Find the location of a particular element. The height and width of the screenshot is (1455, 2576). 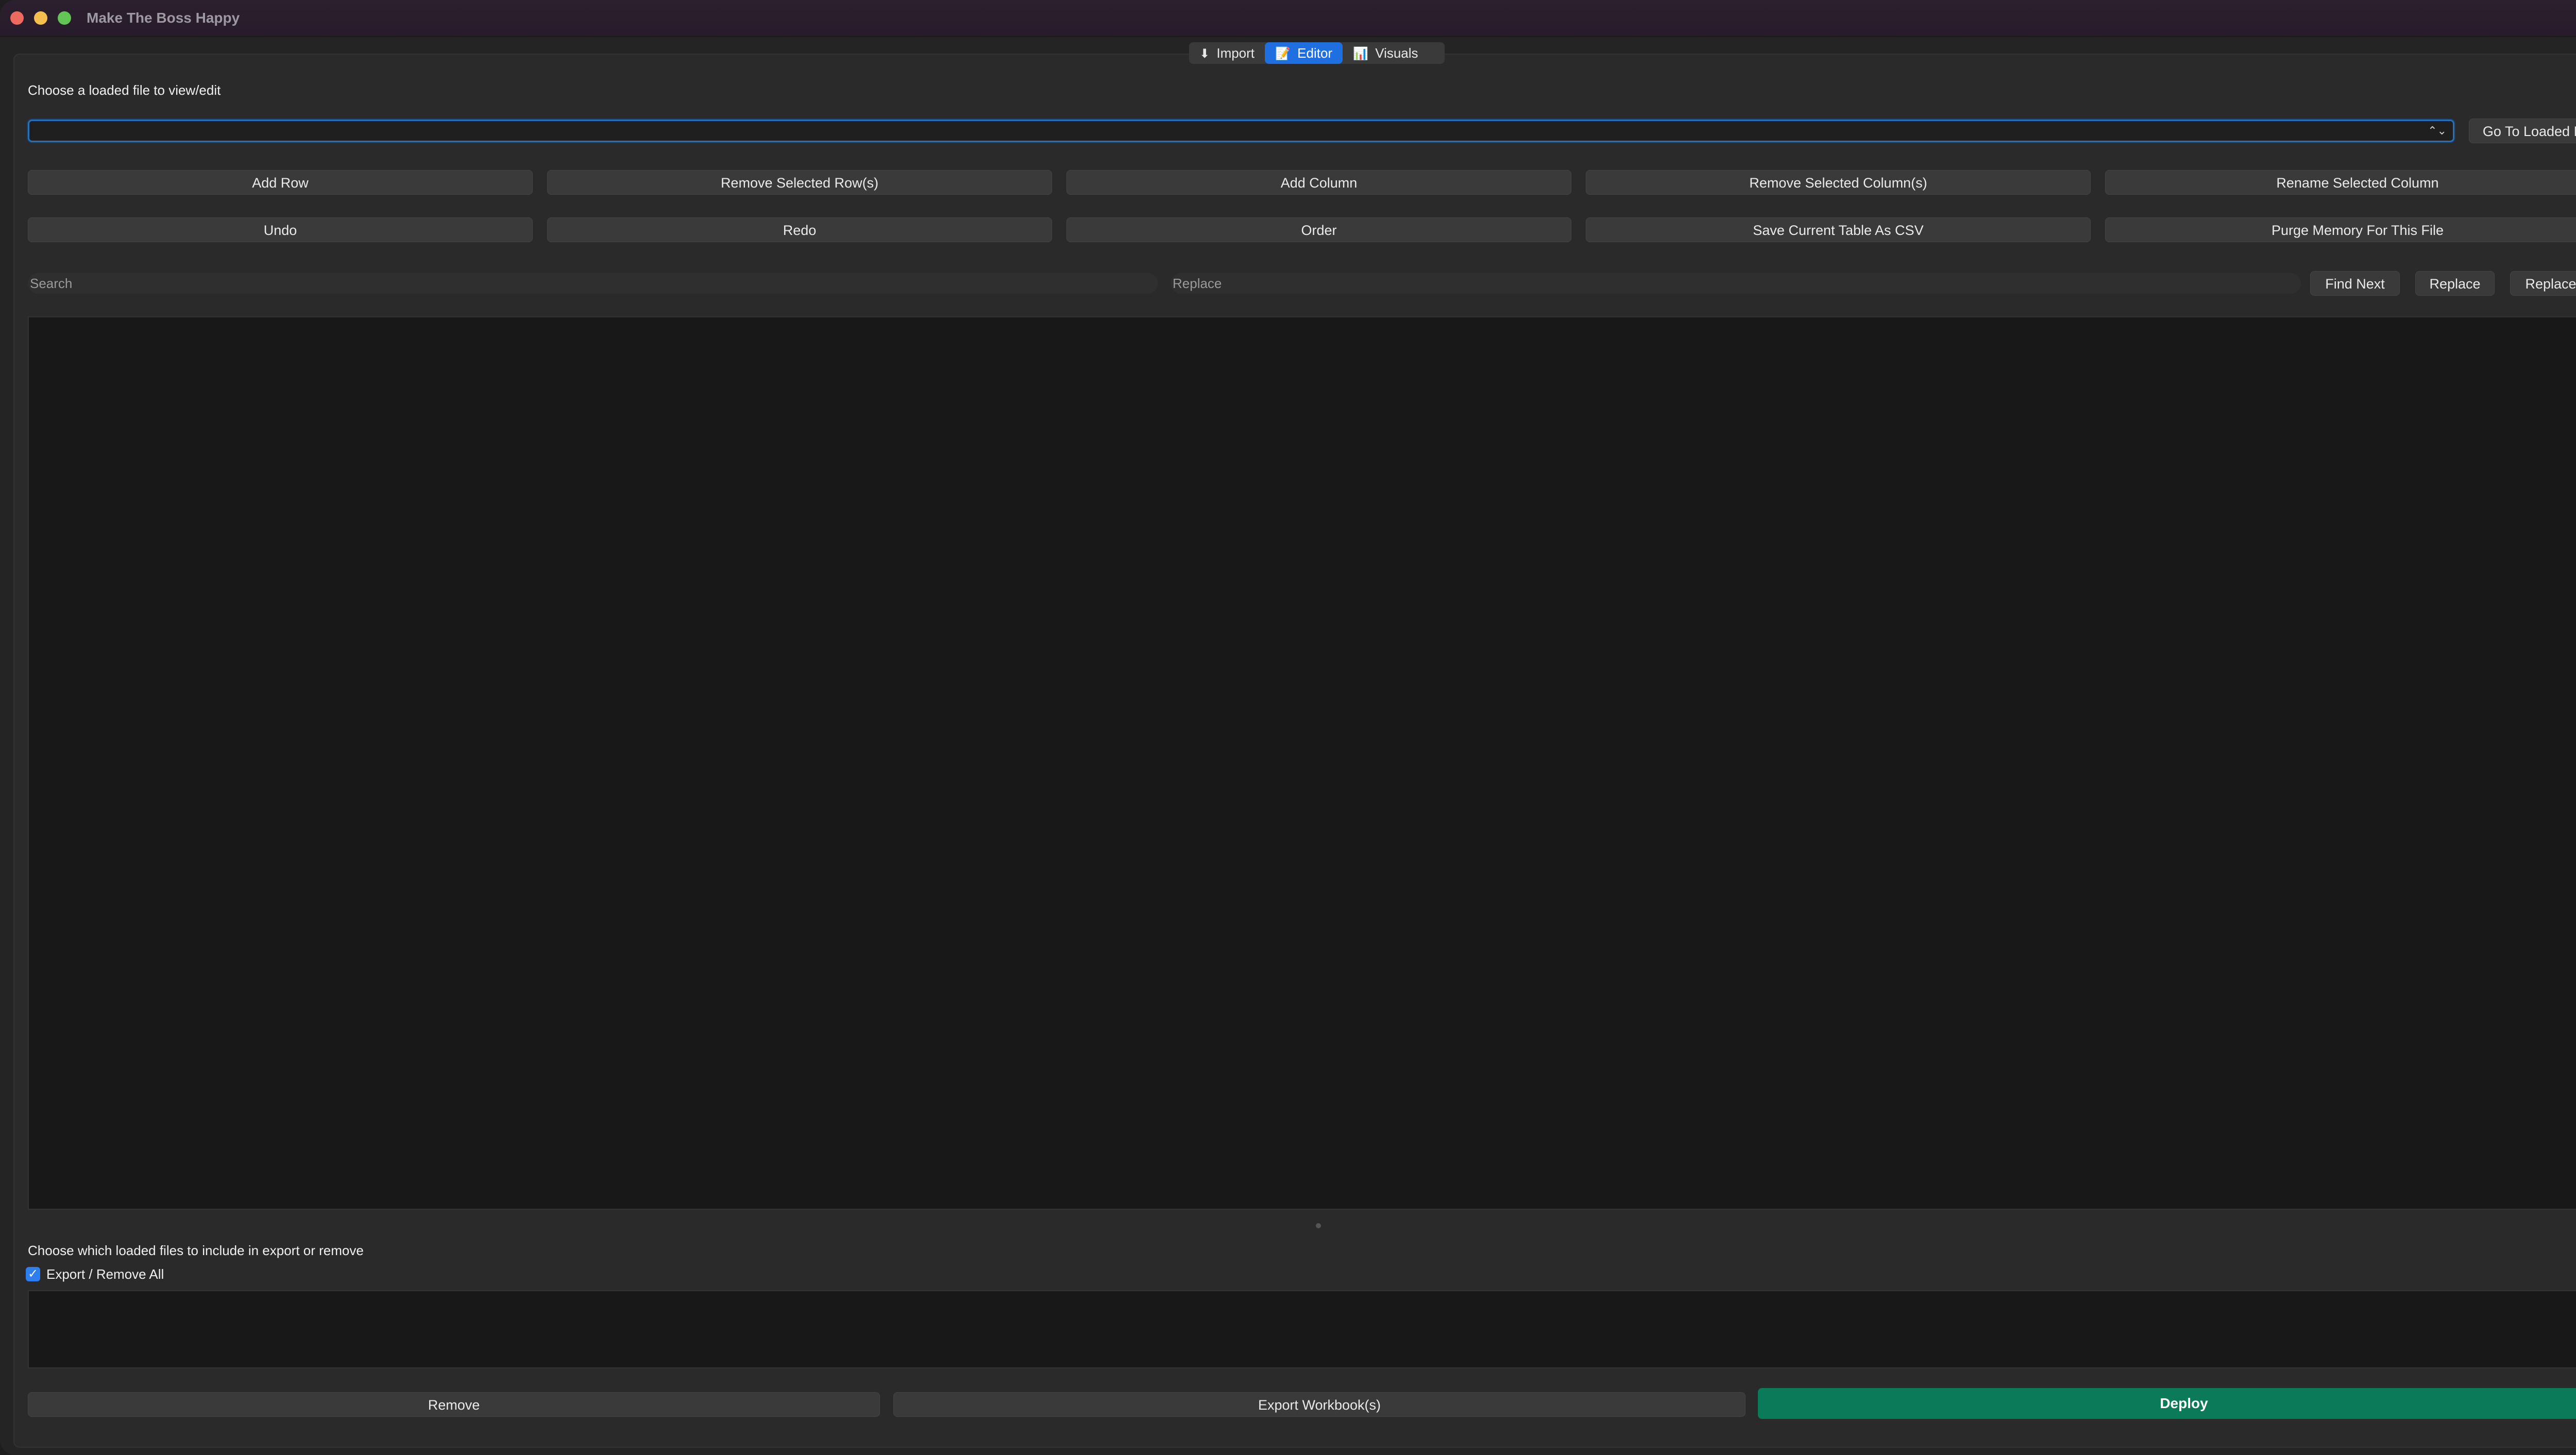

tab-import: ⬇ Import is located at coordinates (1227, 53).